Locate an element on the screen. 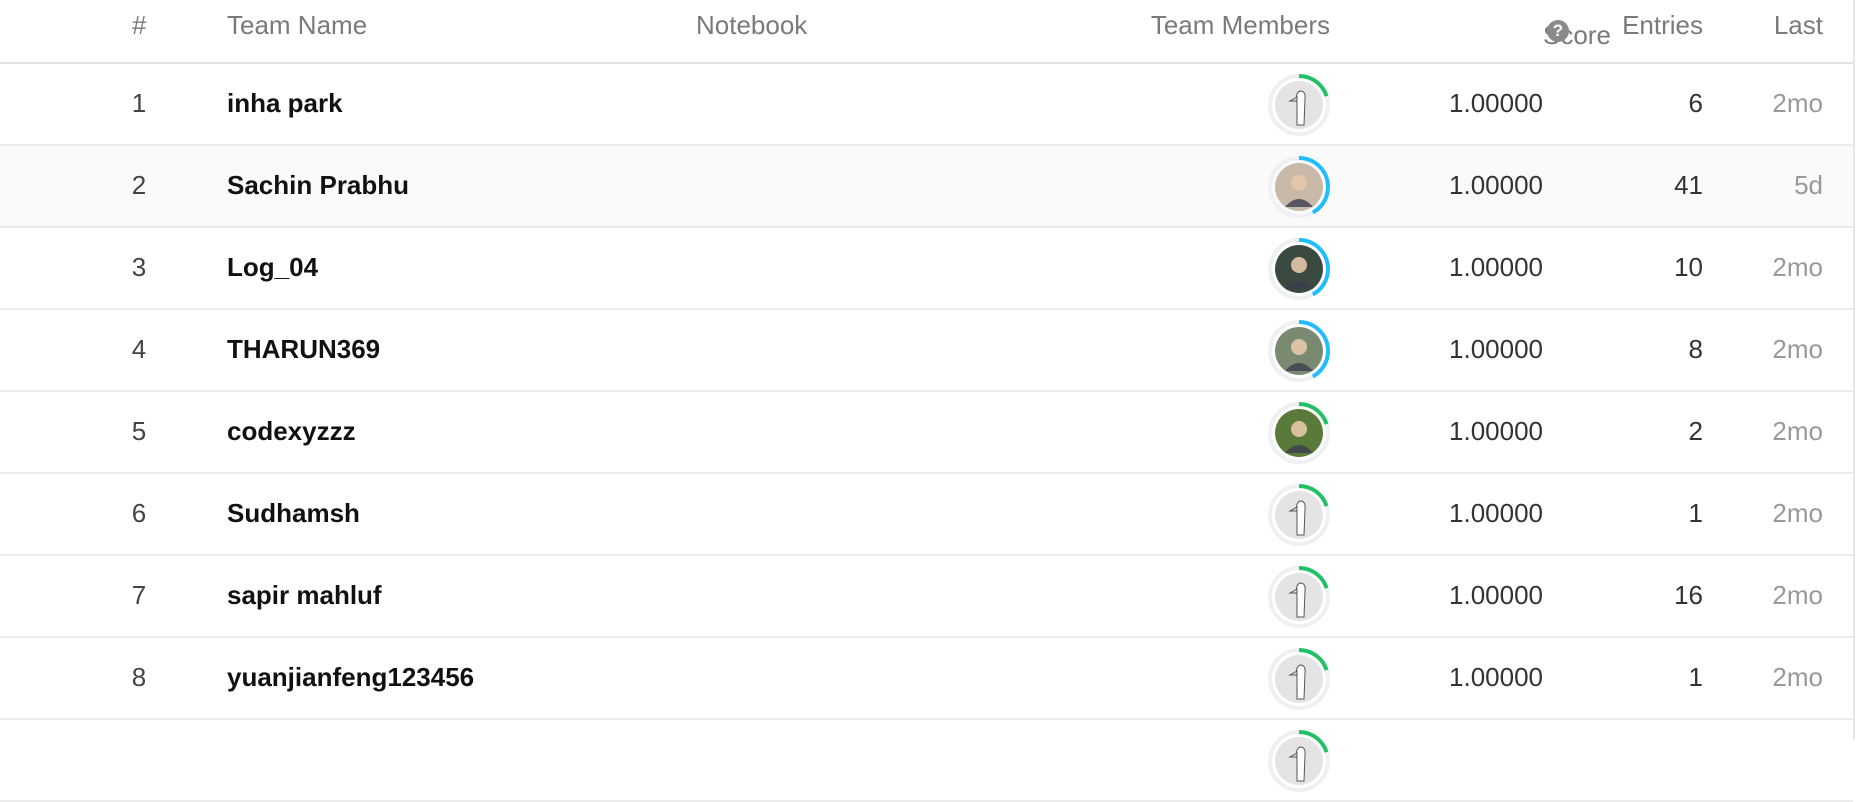 This screenshot has width=1858, height=802. last-submission: 5d is located at coordinates (1808, 185).